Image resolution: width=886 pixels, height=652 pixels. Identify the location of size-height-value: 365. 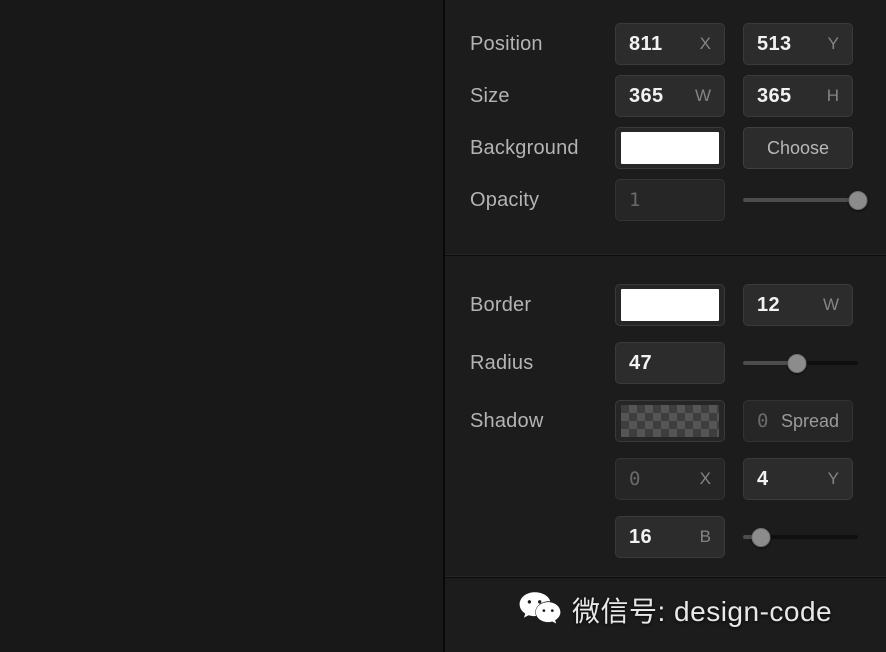
(774, 95).